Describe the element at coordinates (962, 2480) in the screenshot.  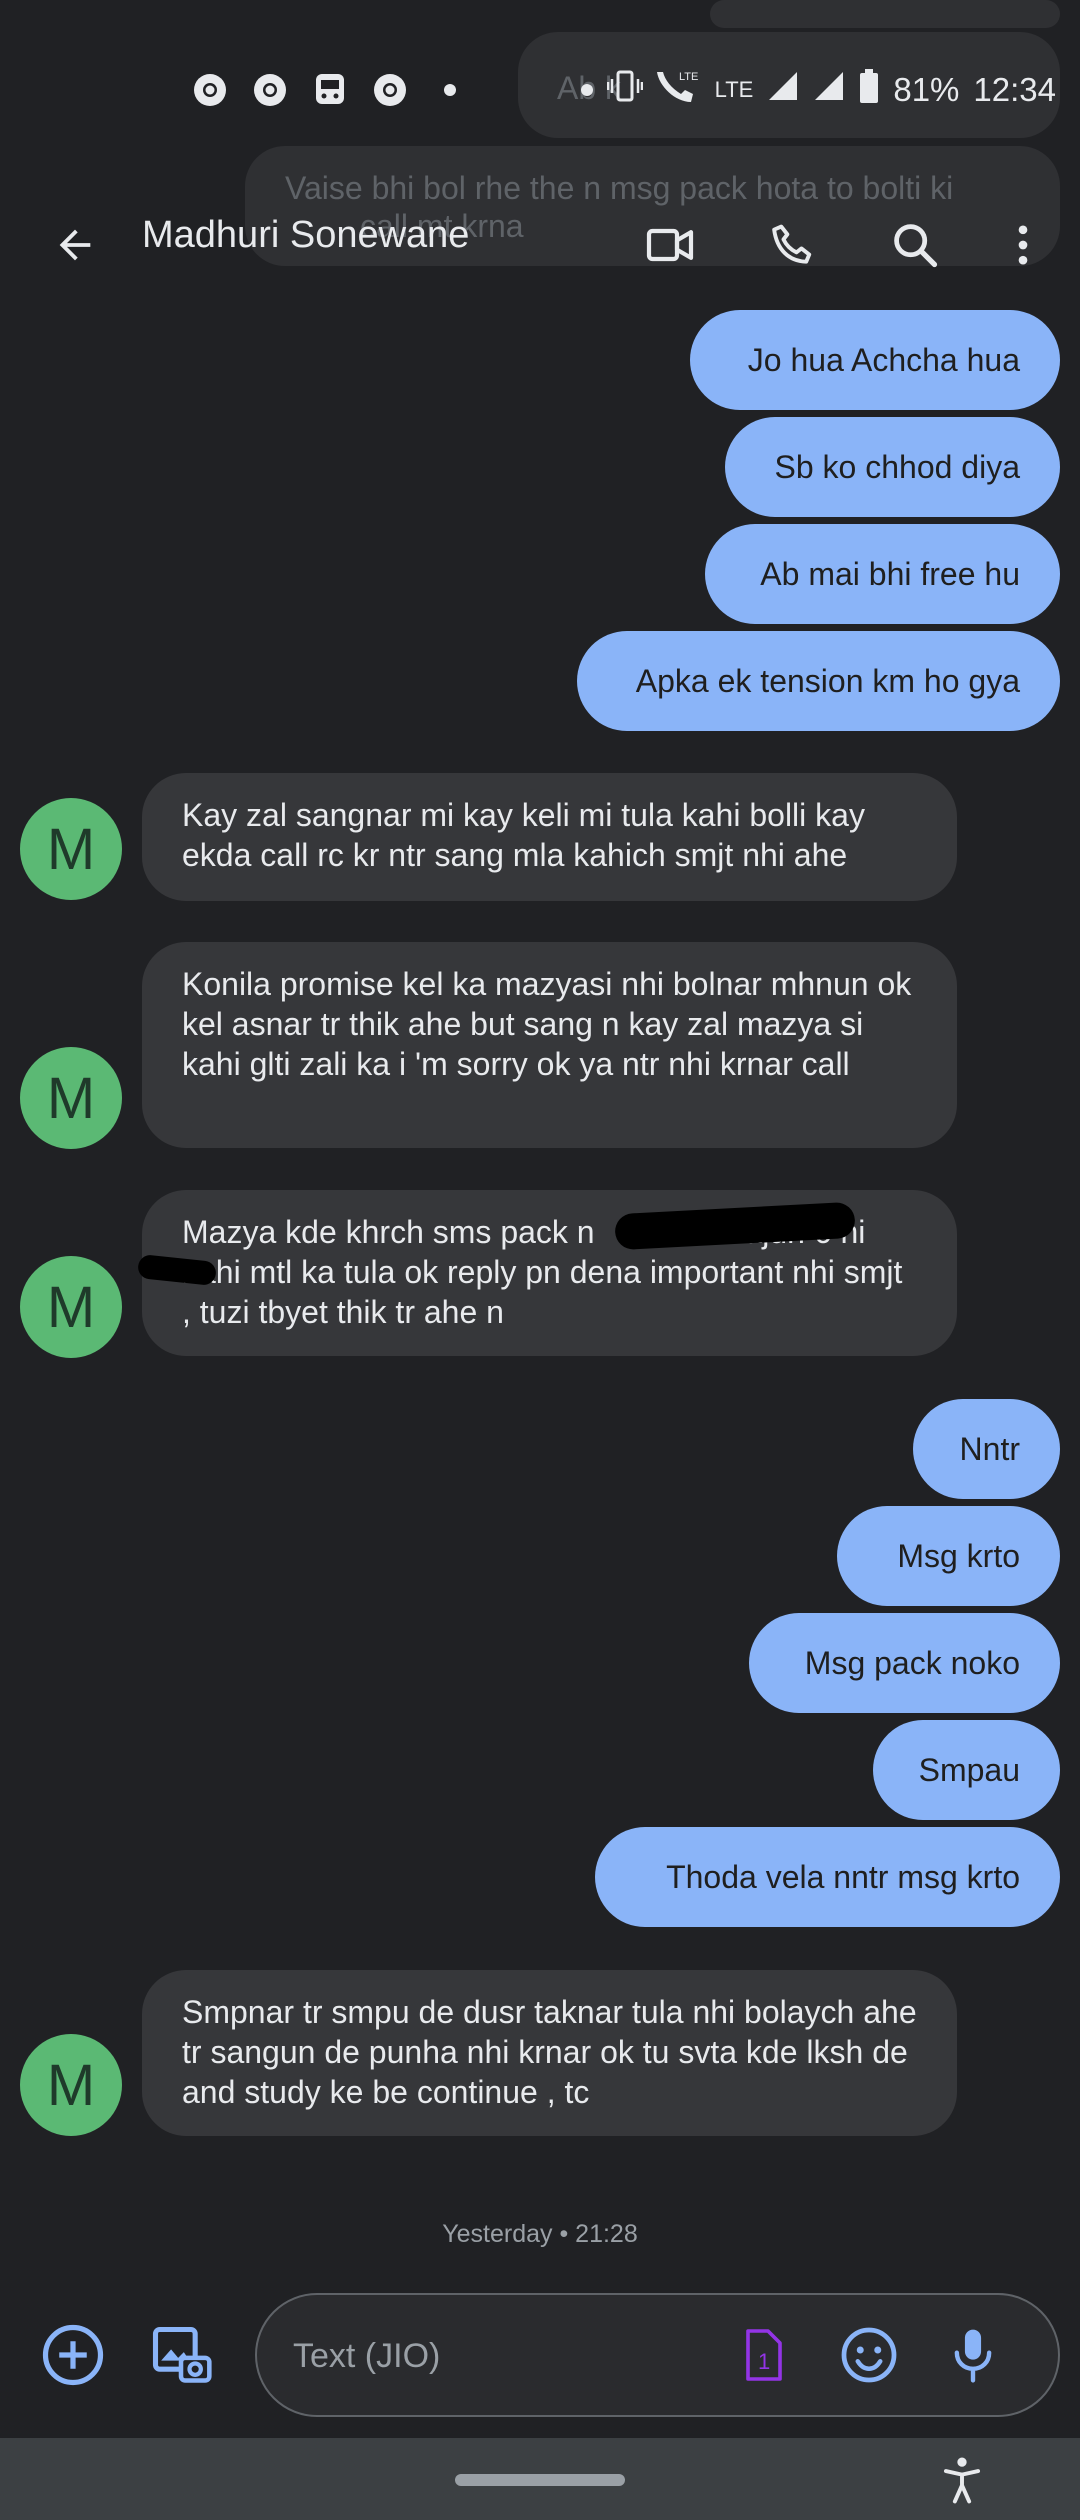
I see `accessibility-icon` at that location.